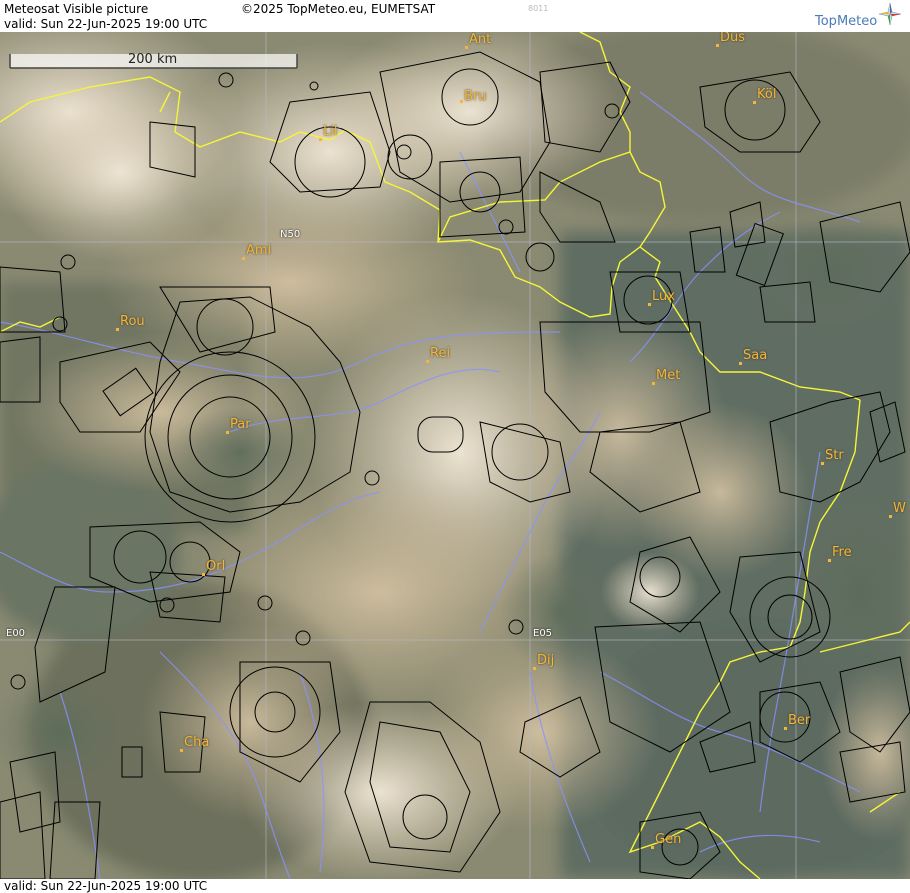  What do you see at coordinates (755, 355) in the screenshot?
I see `city-label-saarbrucken: Saa` at bounding box center [755, 355].